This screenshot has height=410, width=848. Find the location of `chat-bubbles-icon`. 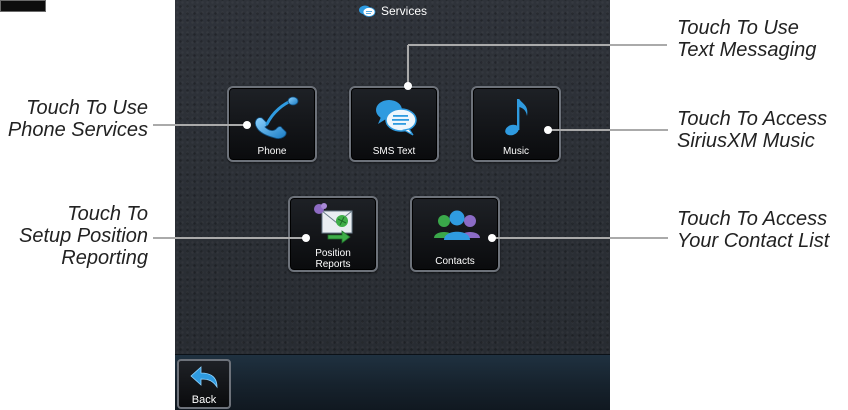

chat-bubbles-icon is located at coordinates (367, 11).